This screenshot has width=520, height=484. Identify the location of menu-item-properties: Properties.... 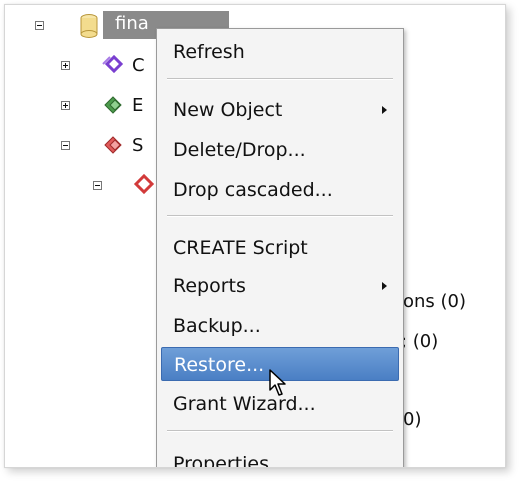
(280, 457).